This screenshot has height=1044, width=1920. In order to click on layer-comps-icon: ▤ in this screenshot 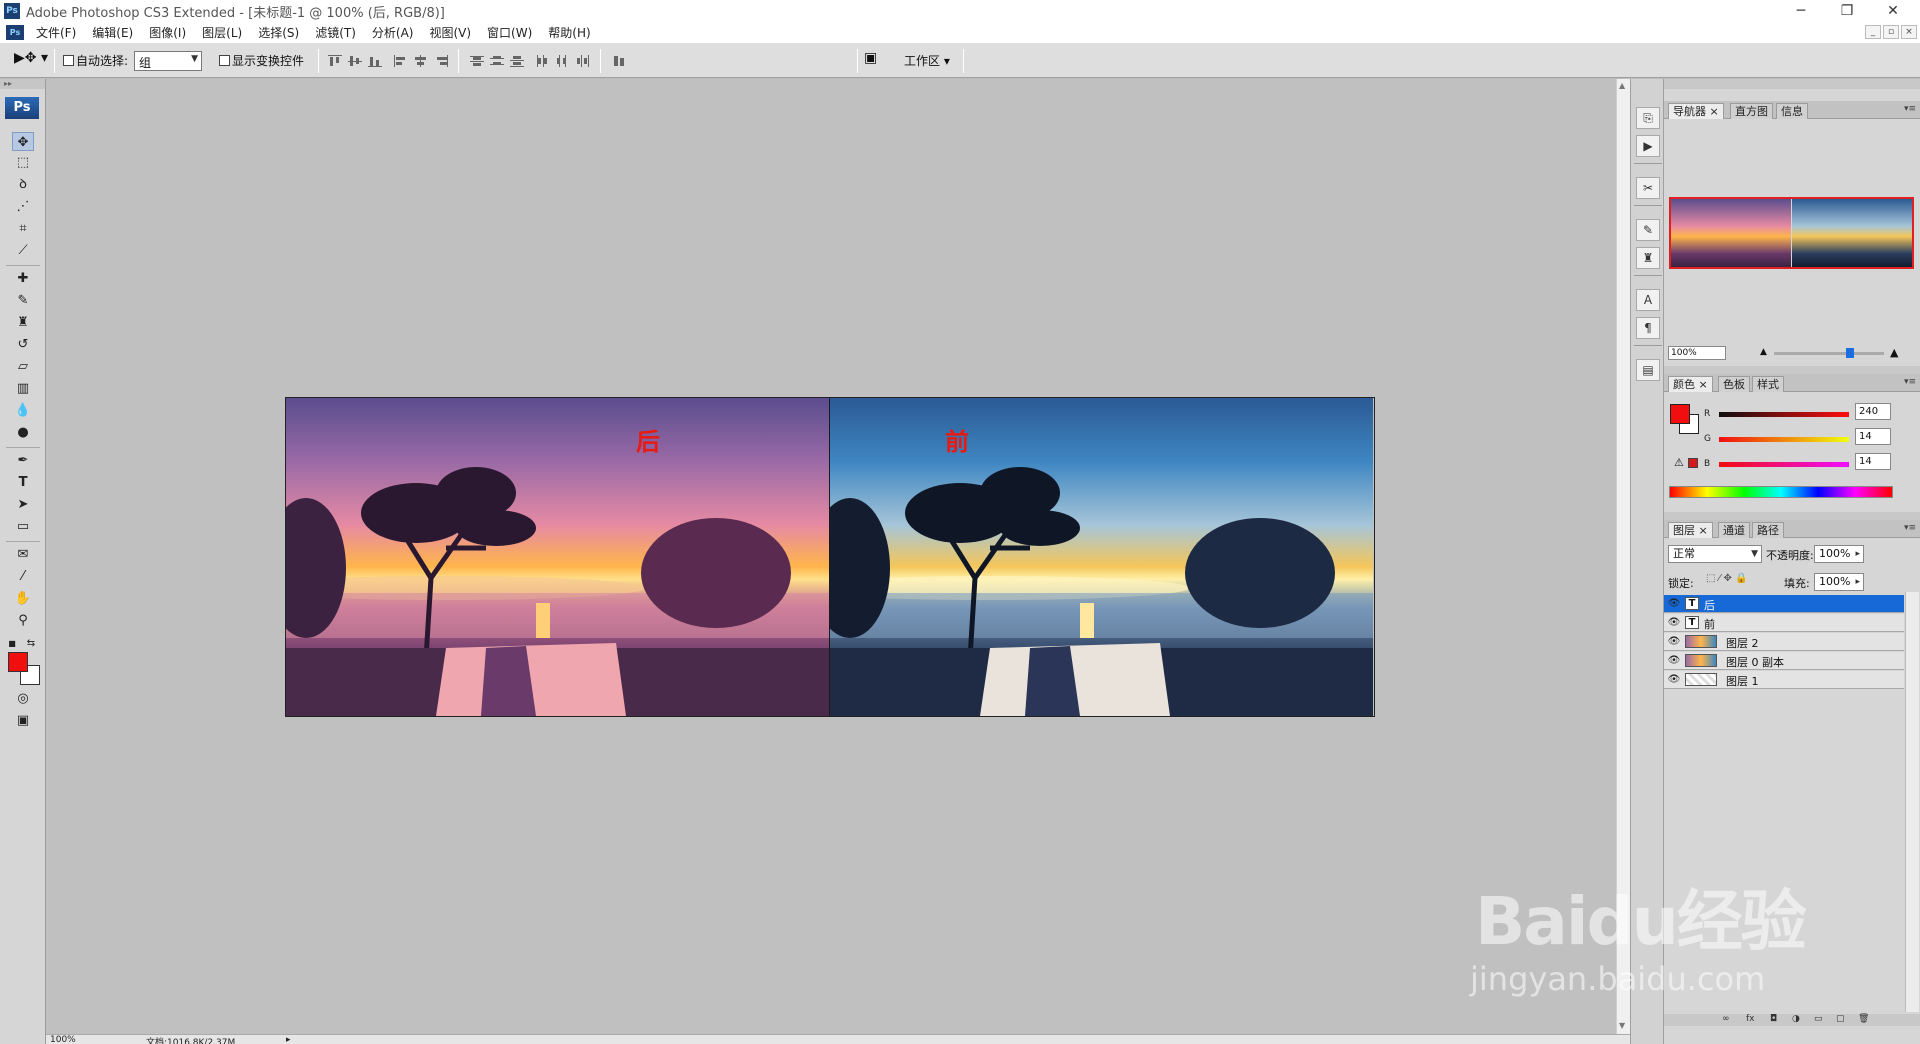, I will do `click(1648, 370)`.